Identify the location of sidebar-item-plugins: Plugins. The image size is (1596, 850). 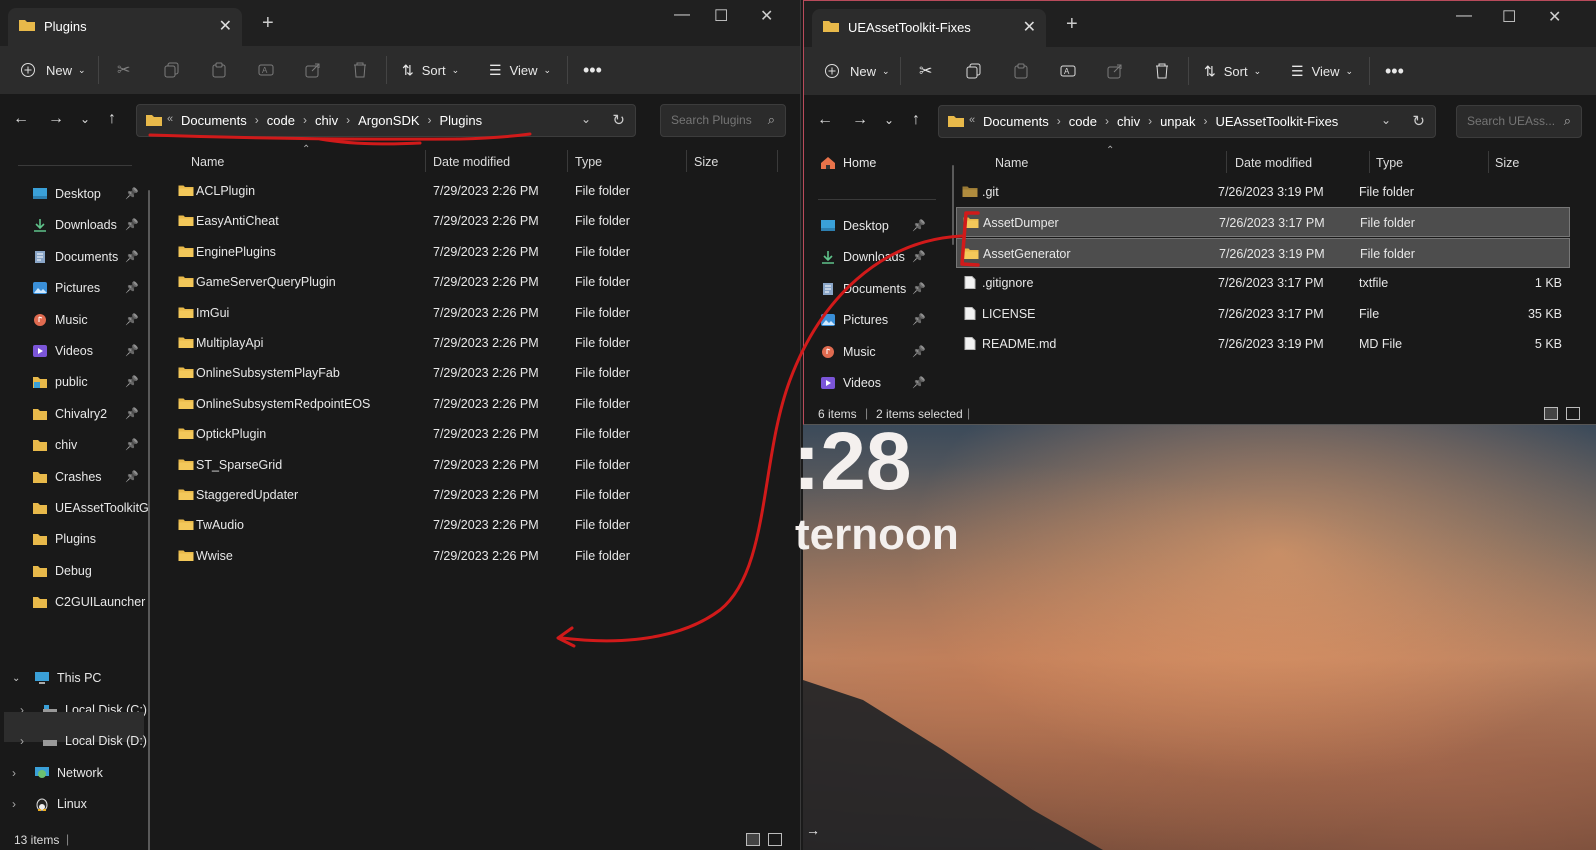
(64, 539).